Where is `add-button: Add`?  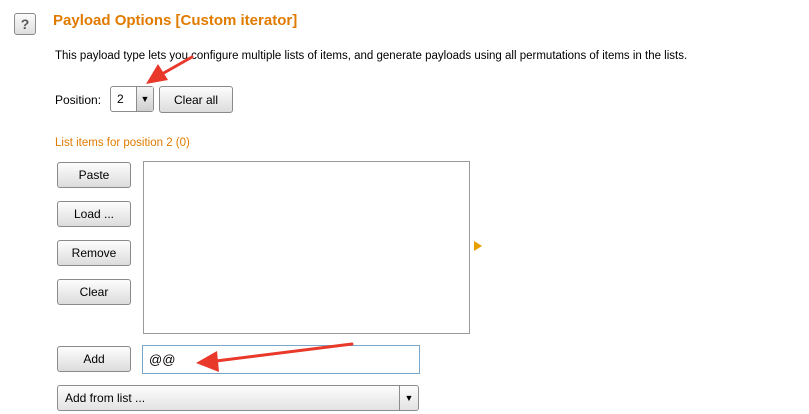 add-button: Add is located at coordinates (94, 359).